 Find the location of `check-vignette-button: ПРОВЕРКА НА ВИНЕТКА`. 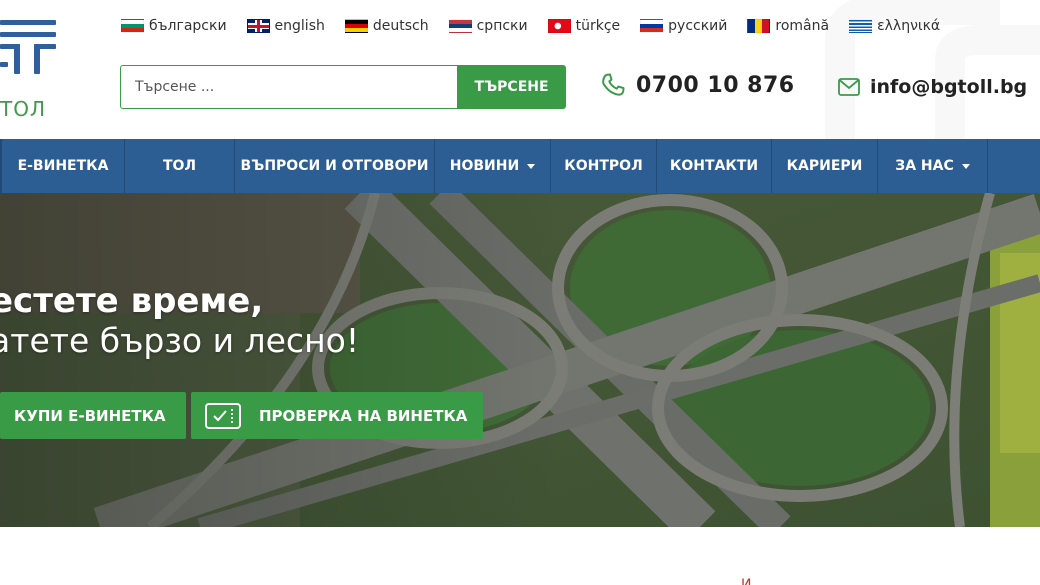

check-vignette-button: ПРОВЕРКА НА ВИНЕТКА is located at coordinates (337, 415).